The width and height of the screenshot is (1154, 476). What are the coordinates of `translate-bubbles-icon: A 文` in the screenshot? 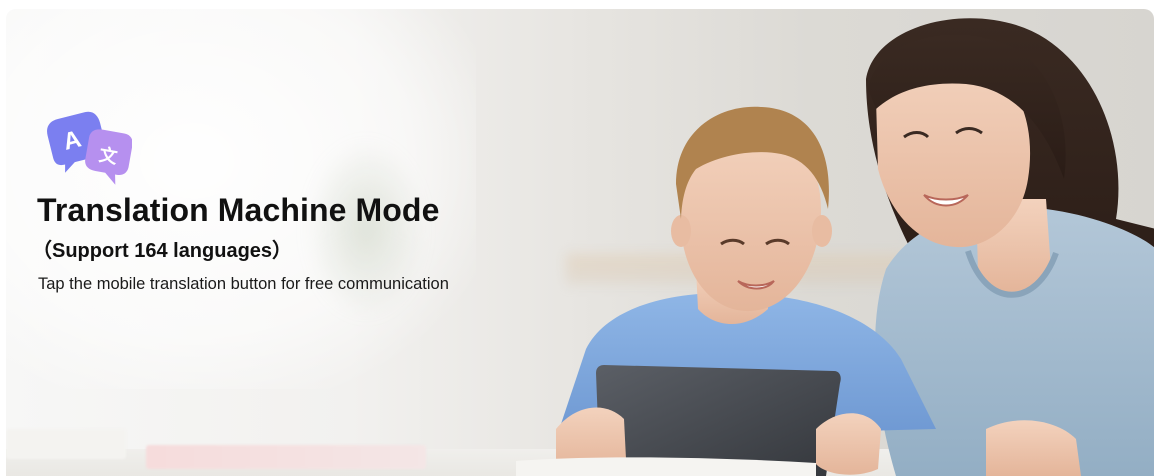 It's located at (89, 148).